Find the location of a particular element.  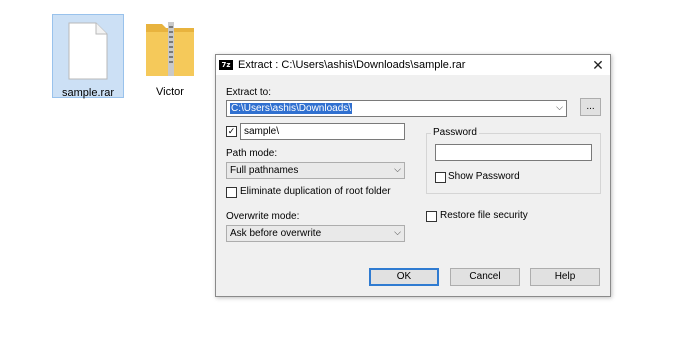

desktop-icon-sample-rar: sample.rar is located at coordinates (88, 56).